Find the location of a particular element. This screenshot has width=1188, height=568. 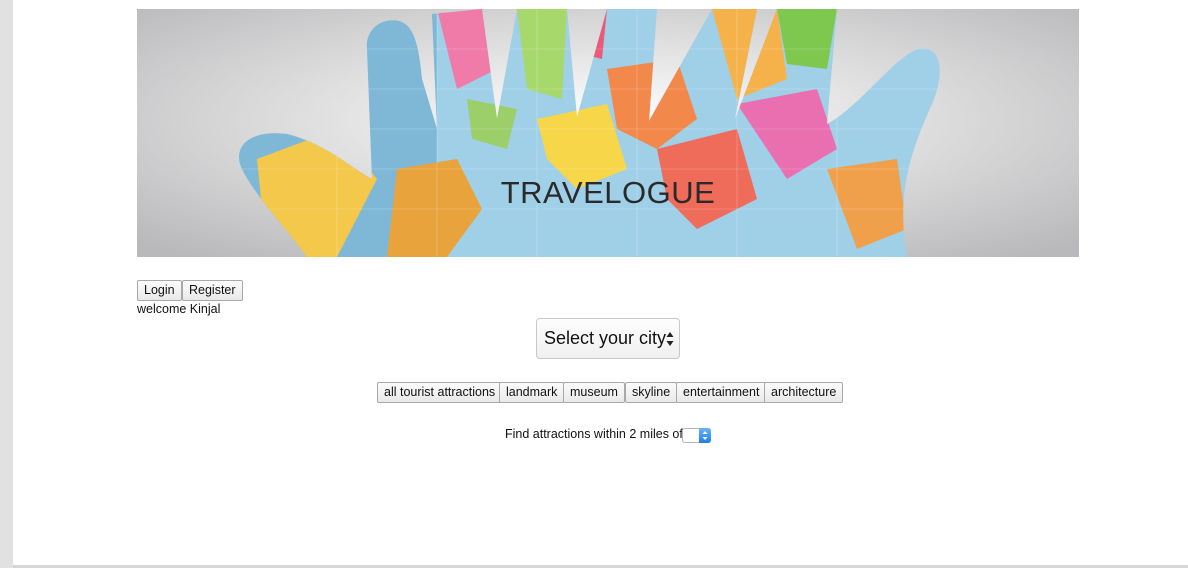

register-button: Register is located at coordinates (212, 290).